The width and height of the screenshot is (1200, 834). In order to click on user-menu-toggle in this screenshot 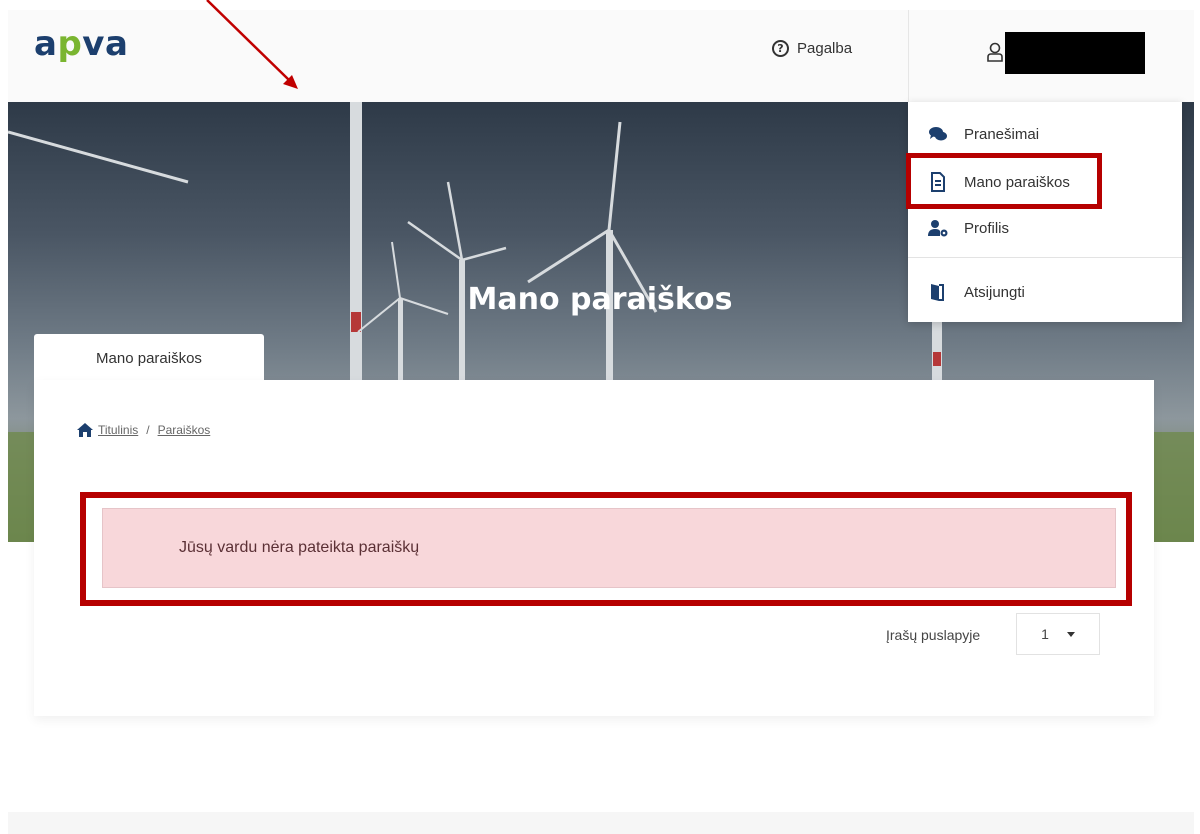, I will do `click(1051, 56)`.